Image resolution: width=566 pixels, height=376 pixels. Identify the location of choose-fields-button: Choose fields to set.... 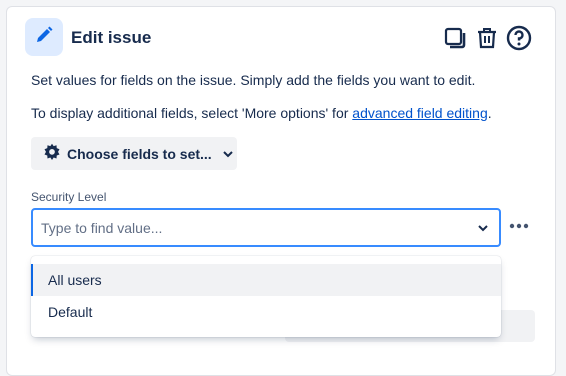
(134, 153).